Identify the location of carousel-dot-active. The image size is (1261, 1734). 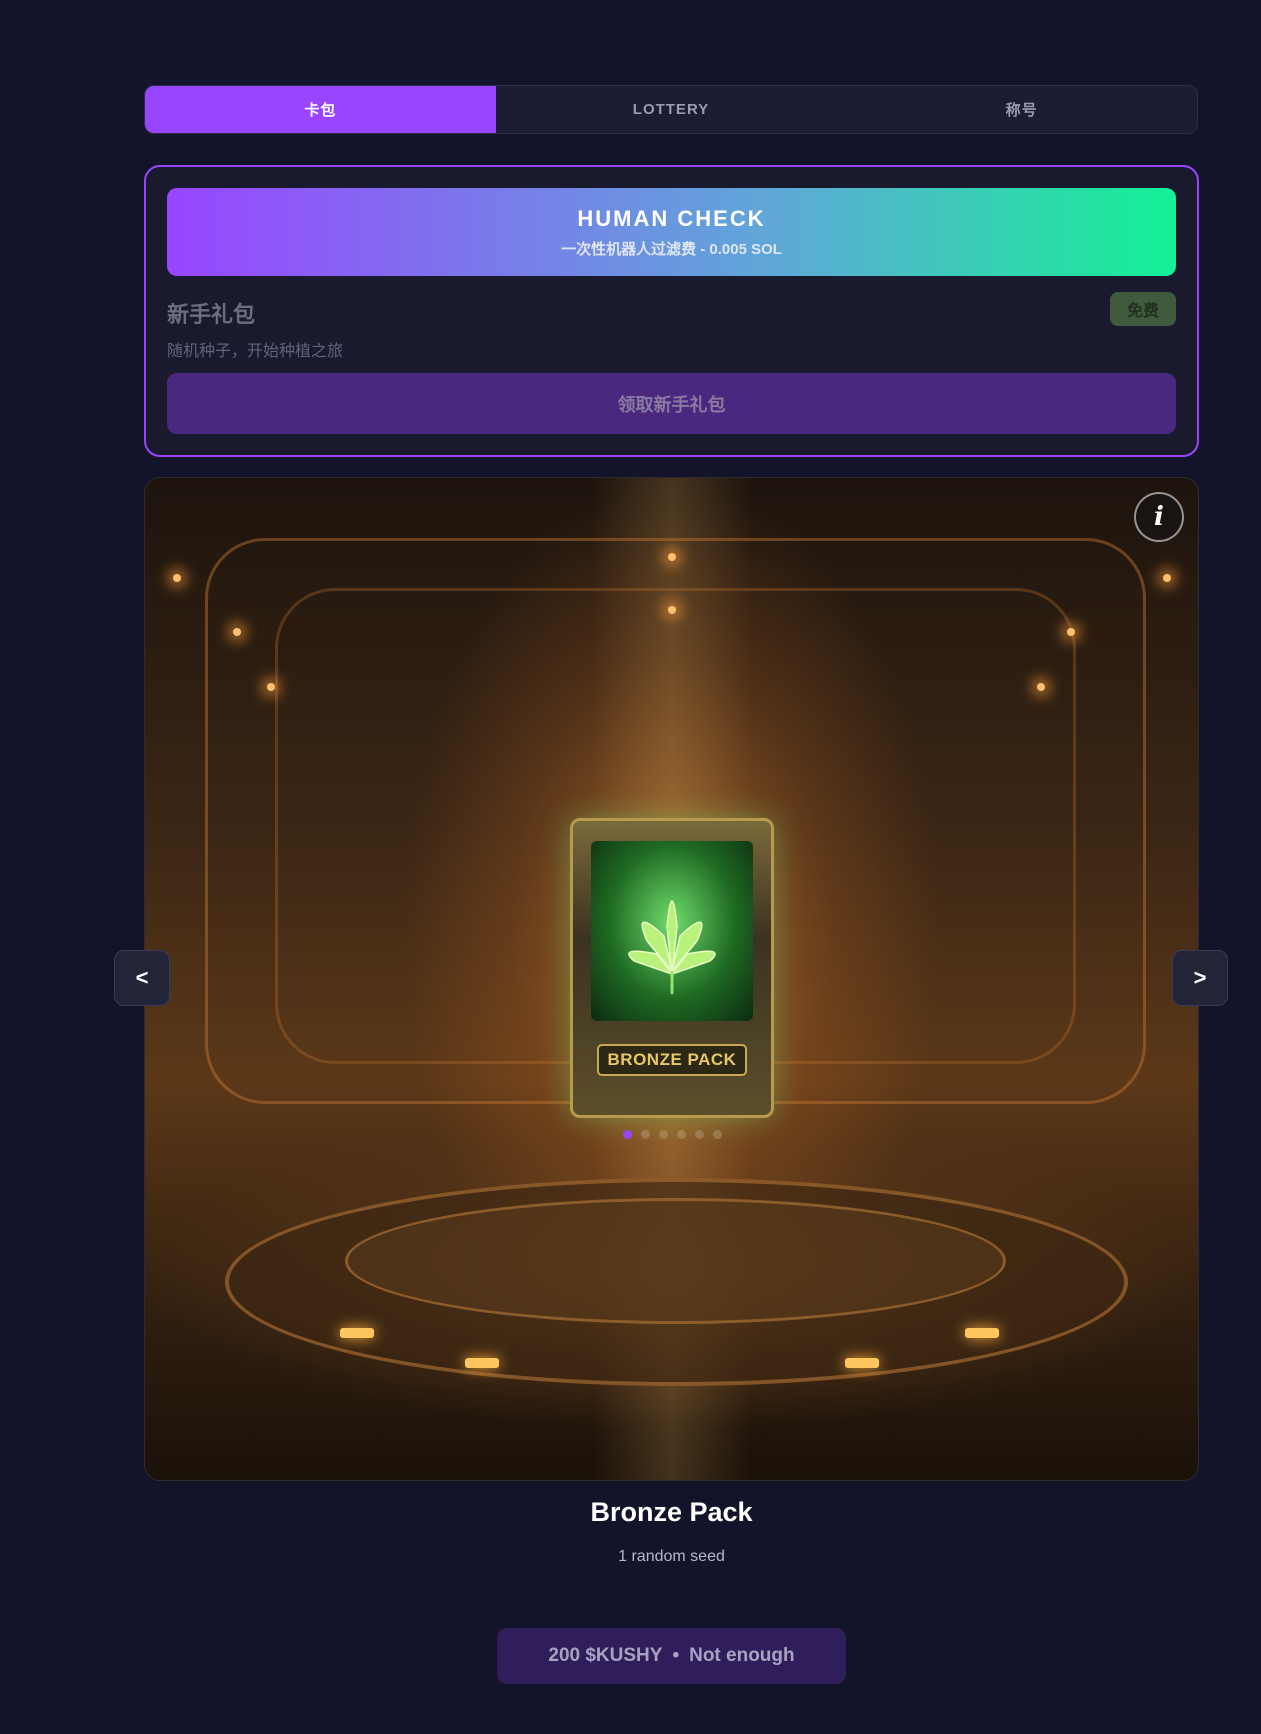
(627, 1134).